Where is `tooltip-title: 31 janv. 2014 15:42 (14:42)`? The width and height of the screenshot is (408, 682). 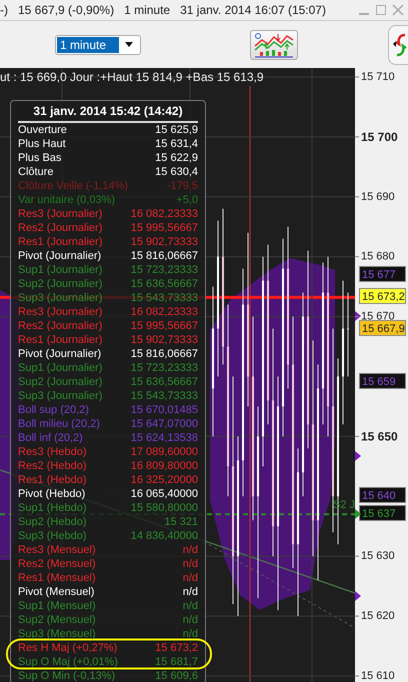 tooltip-title: 31 janv. 2014 15:42 (14:42) is located at coordinates (108, 113).